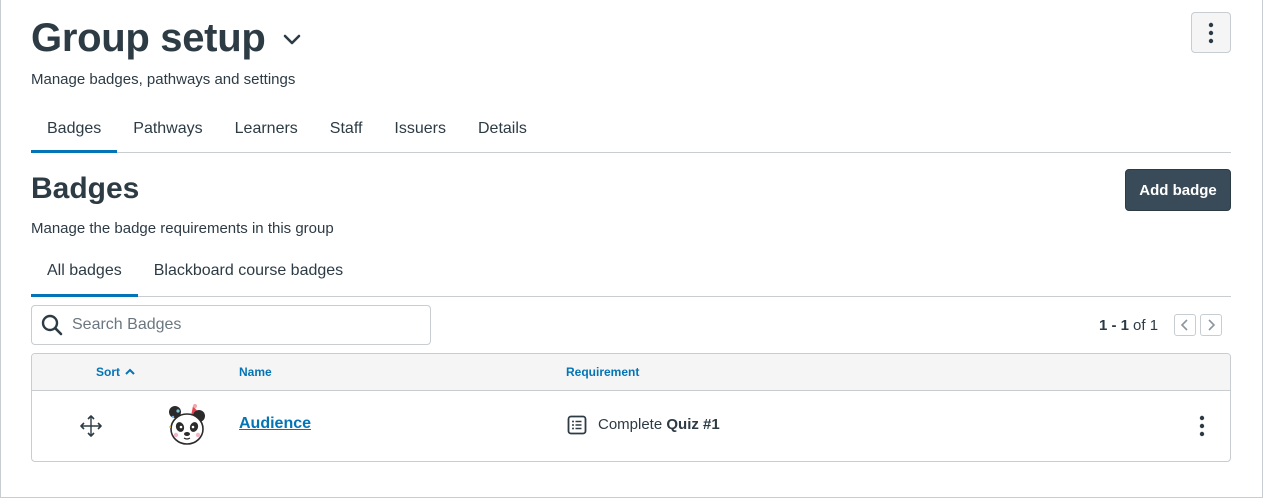 The height and width of the screenshot is (498, 1263). I want to click on requirement-prefix: Complete, so click(630, 424).